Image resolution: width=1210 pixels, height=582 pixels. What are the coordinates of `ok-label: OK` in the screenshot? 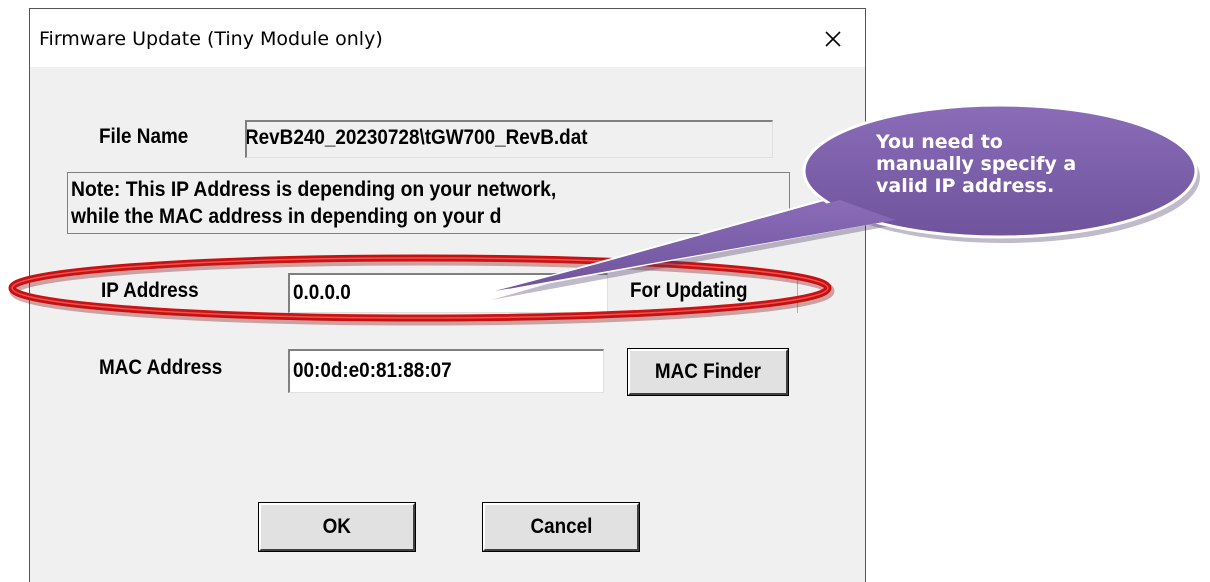 It's located at (337, 526).